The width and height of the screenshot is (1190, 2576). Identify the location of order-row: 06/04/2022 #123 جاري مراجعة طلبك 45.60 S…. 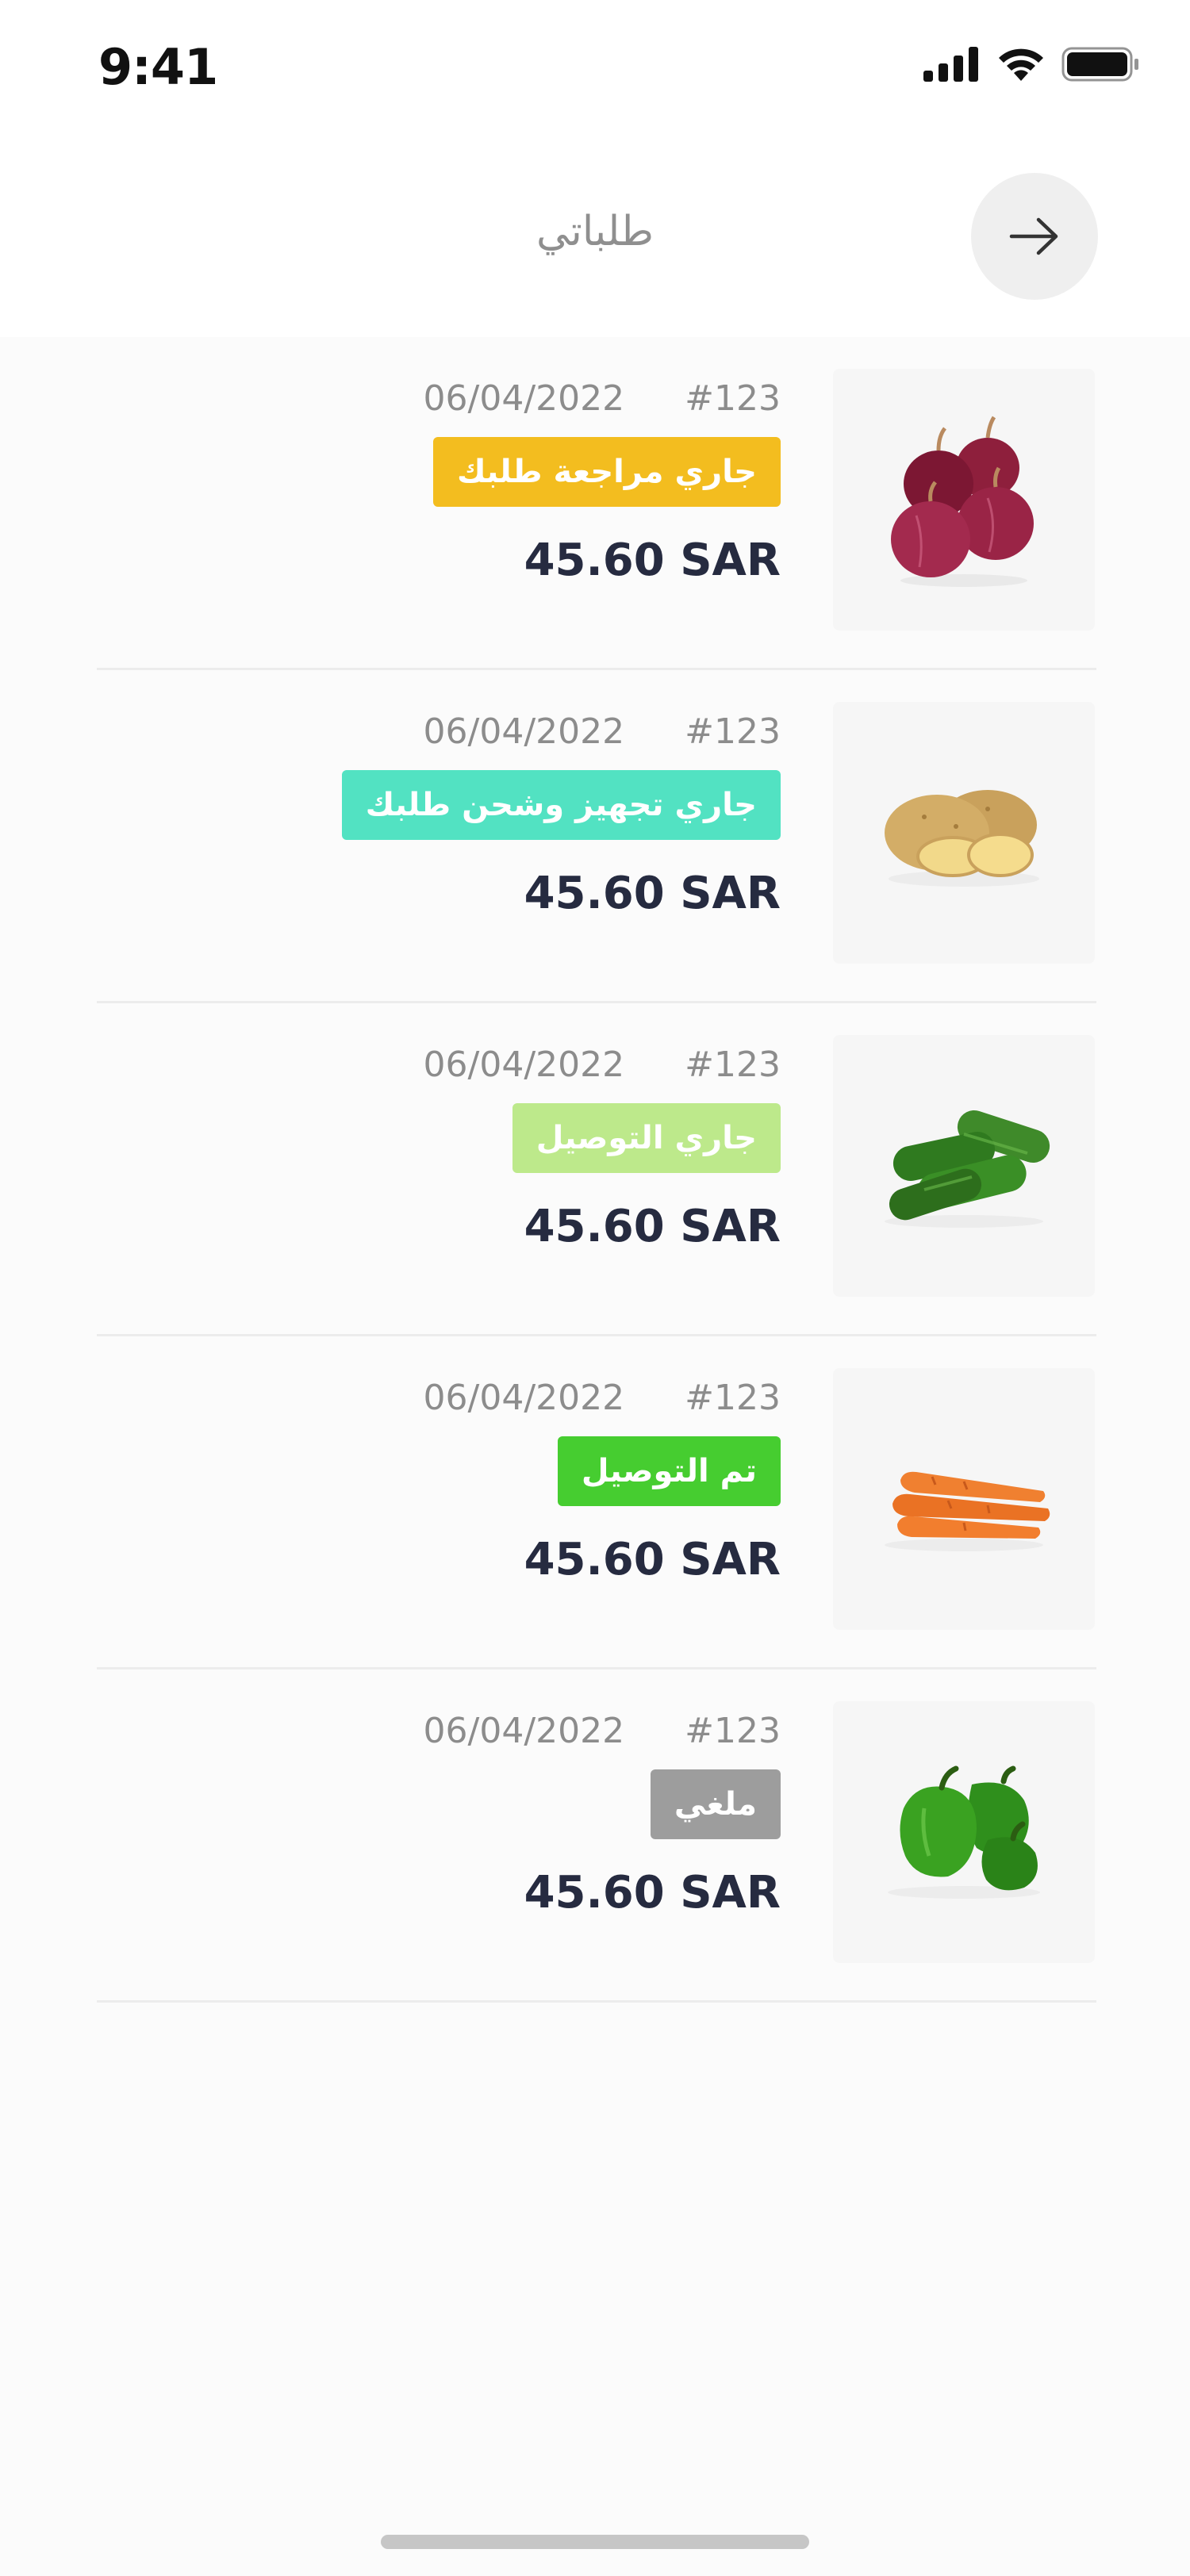
(595, 503).